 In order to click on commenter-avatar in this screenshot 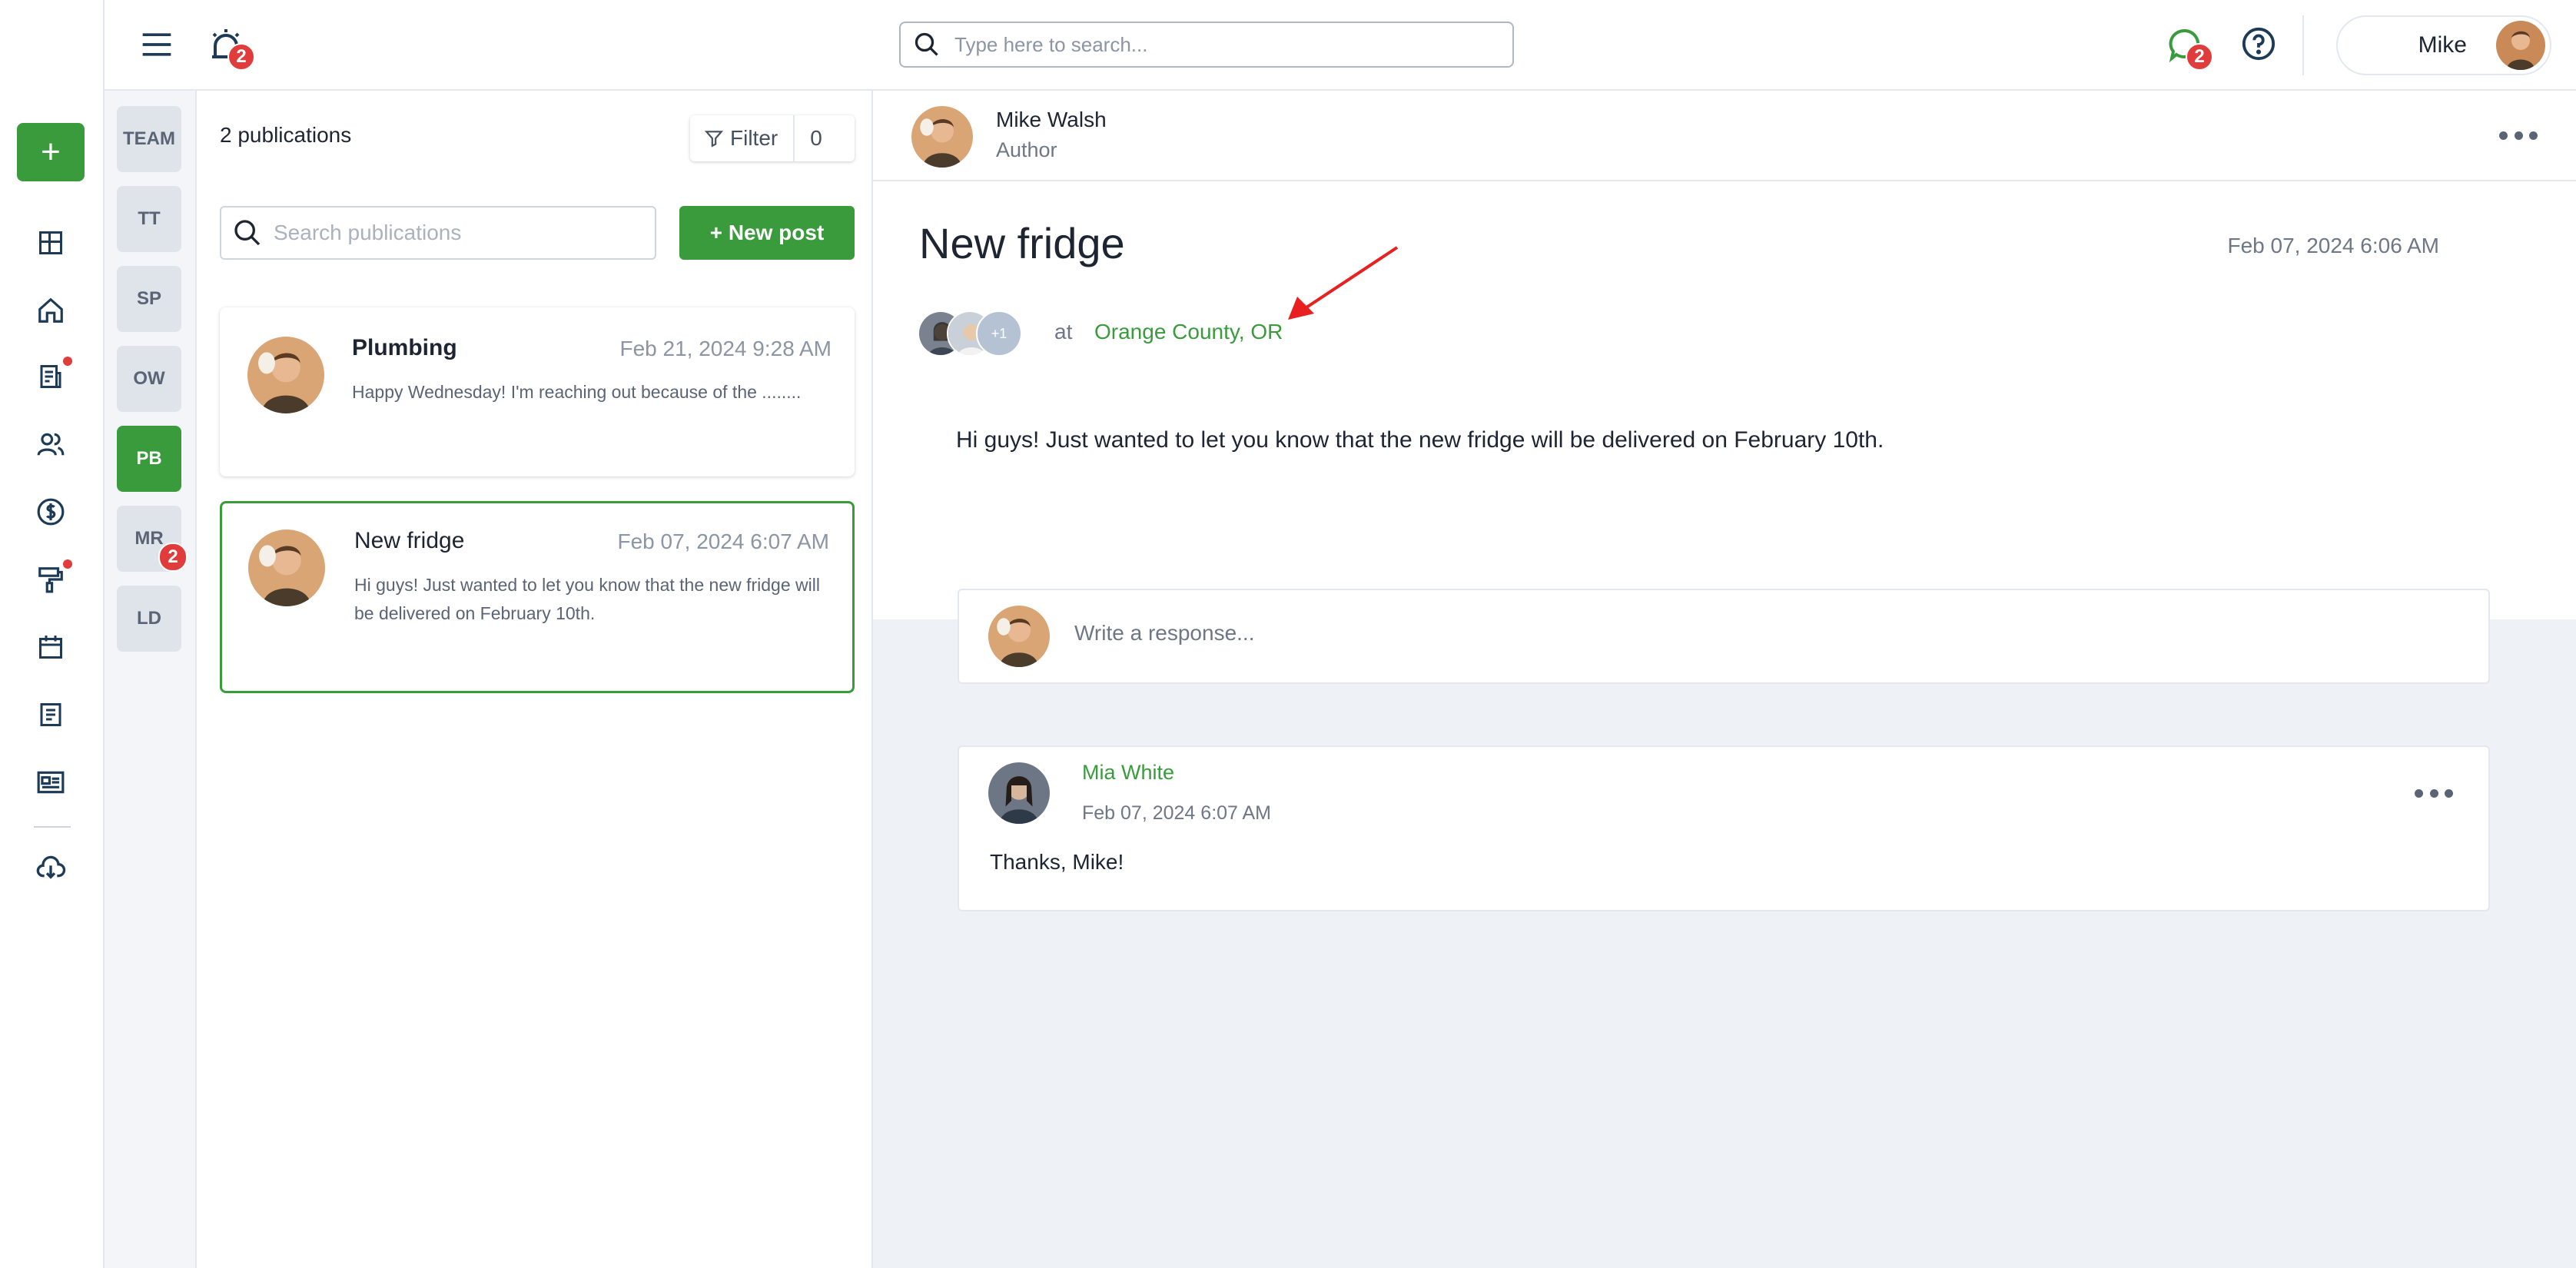, I will do `click(1019, 793)`.